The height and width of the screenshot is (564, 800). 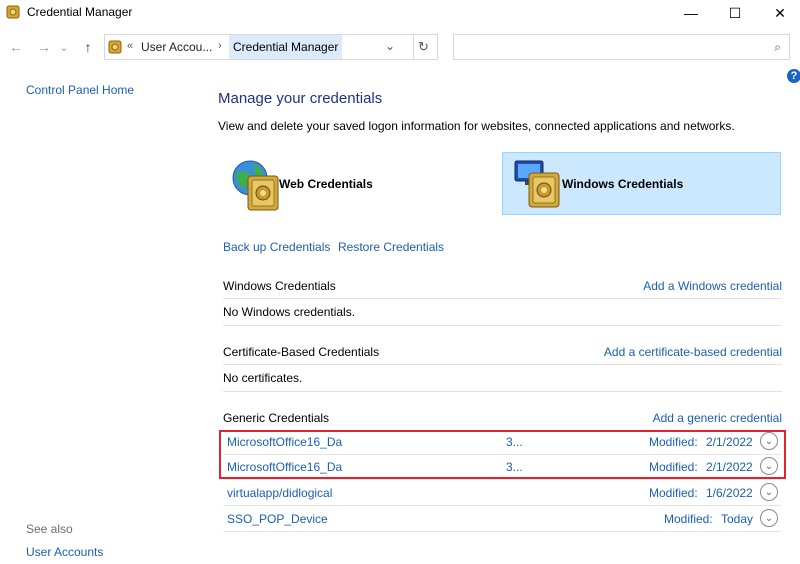 I want to click on windows-credentials-heading: Windows Credentials, so click(x=279, y=286).